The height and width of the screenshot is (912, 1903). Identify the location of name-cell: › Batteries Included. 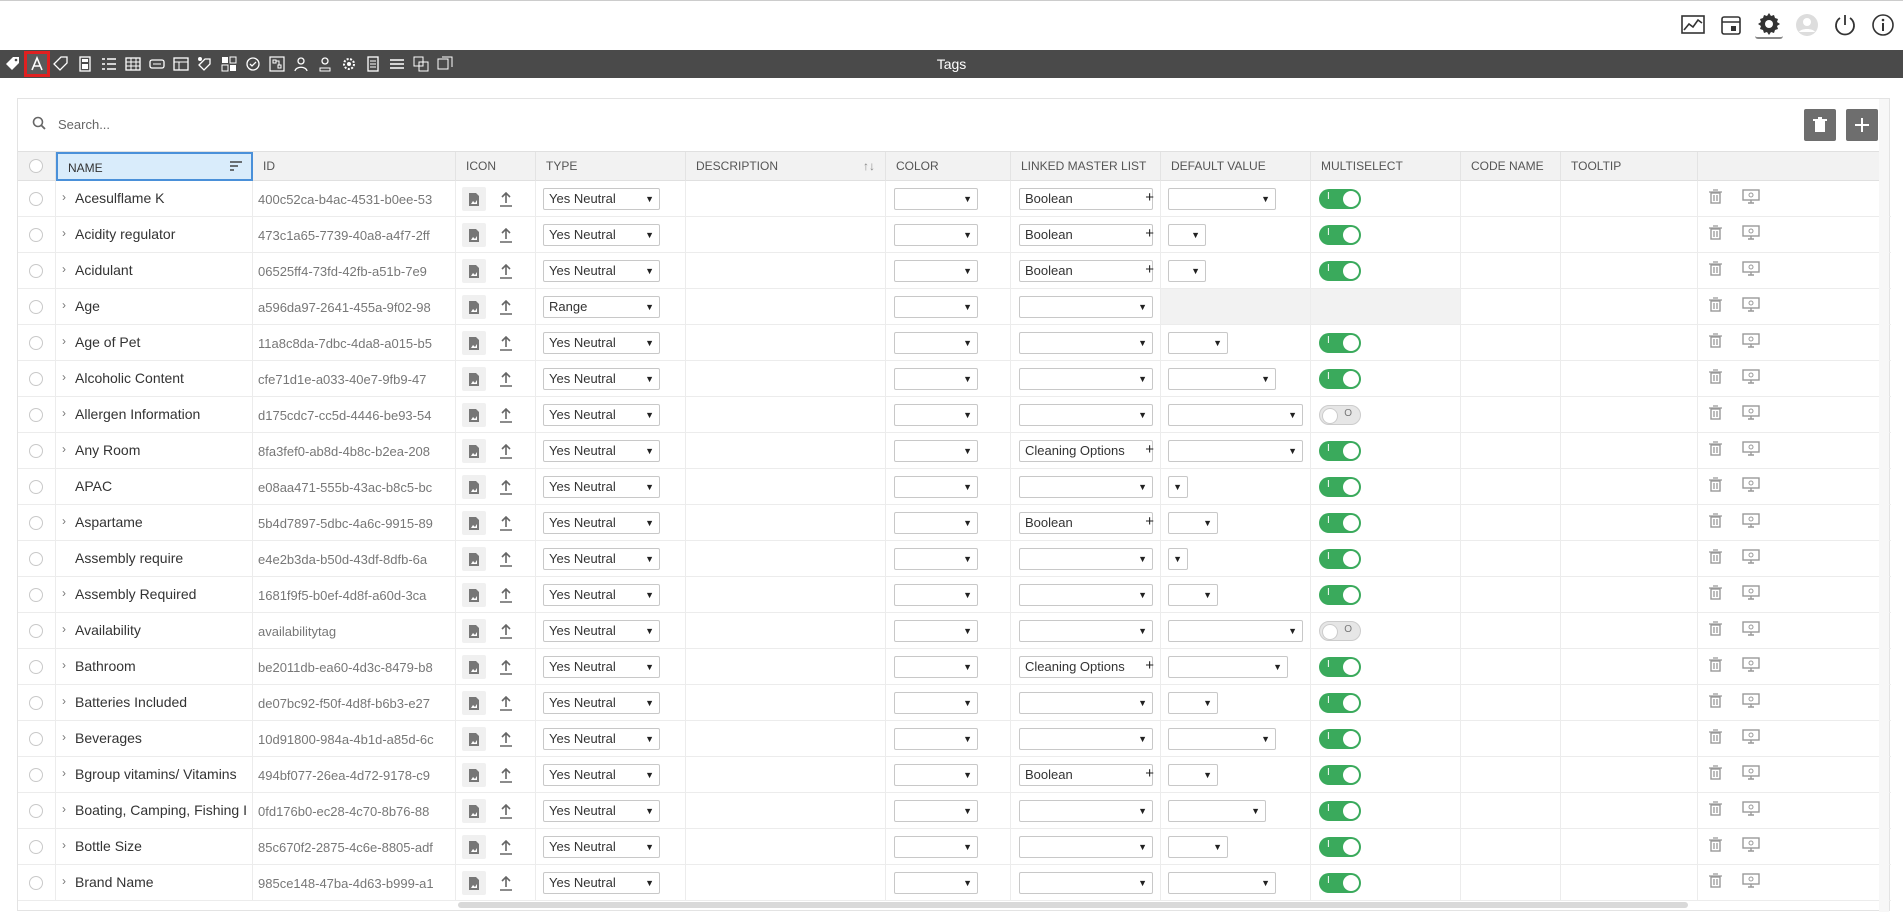
(154, 702).